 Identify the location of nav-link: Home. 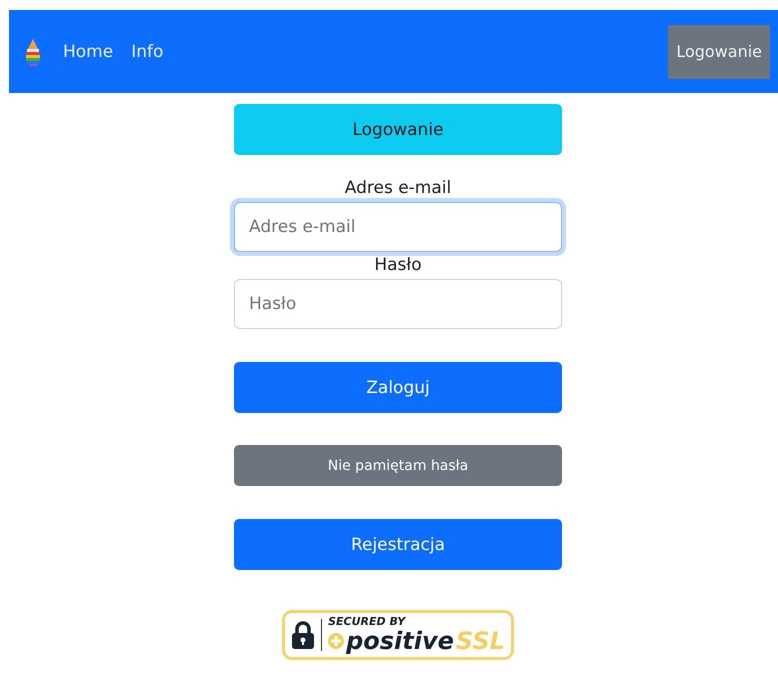
(88, 52).